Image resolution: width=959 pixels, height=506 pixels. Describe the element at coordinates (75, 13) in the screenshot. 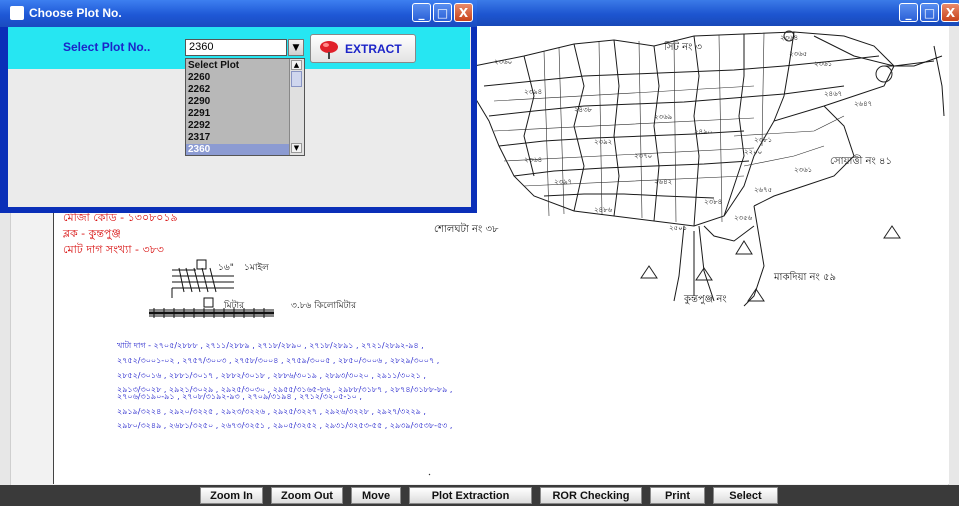

I see `dialog-title: Choose Plot No.` at that location.